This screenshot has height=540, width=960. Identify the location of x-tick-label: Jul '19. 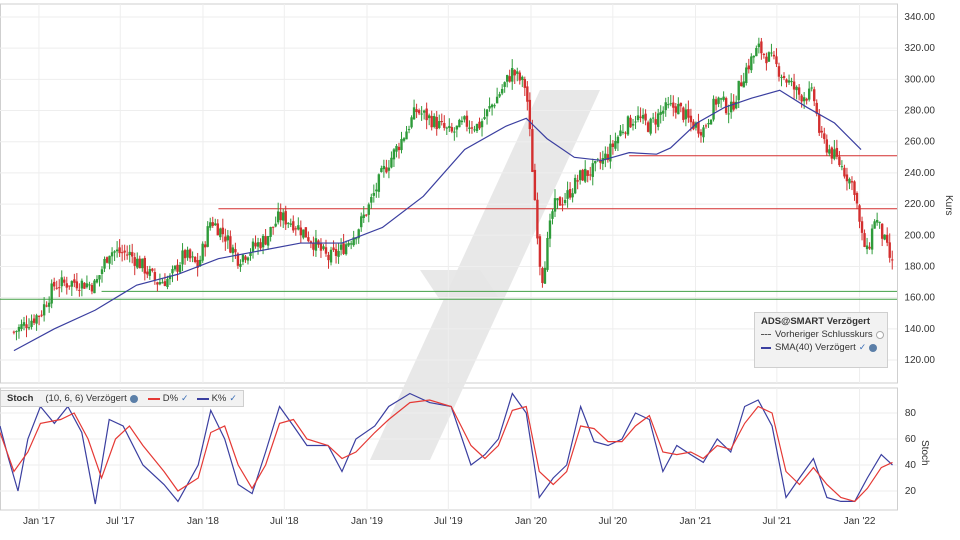
(448, 521).